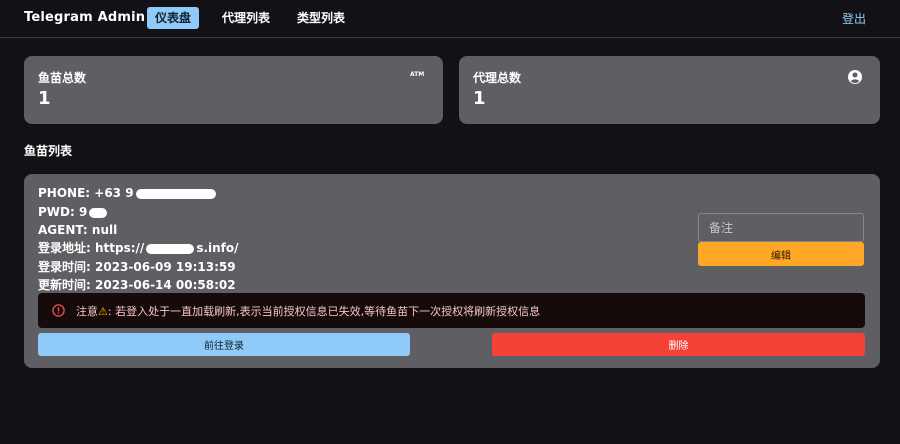  What do you see at coordinates (64, 248) in the screenshot?
I see `login-url-label: 登录地址:` at bounding box center [64, 248].